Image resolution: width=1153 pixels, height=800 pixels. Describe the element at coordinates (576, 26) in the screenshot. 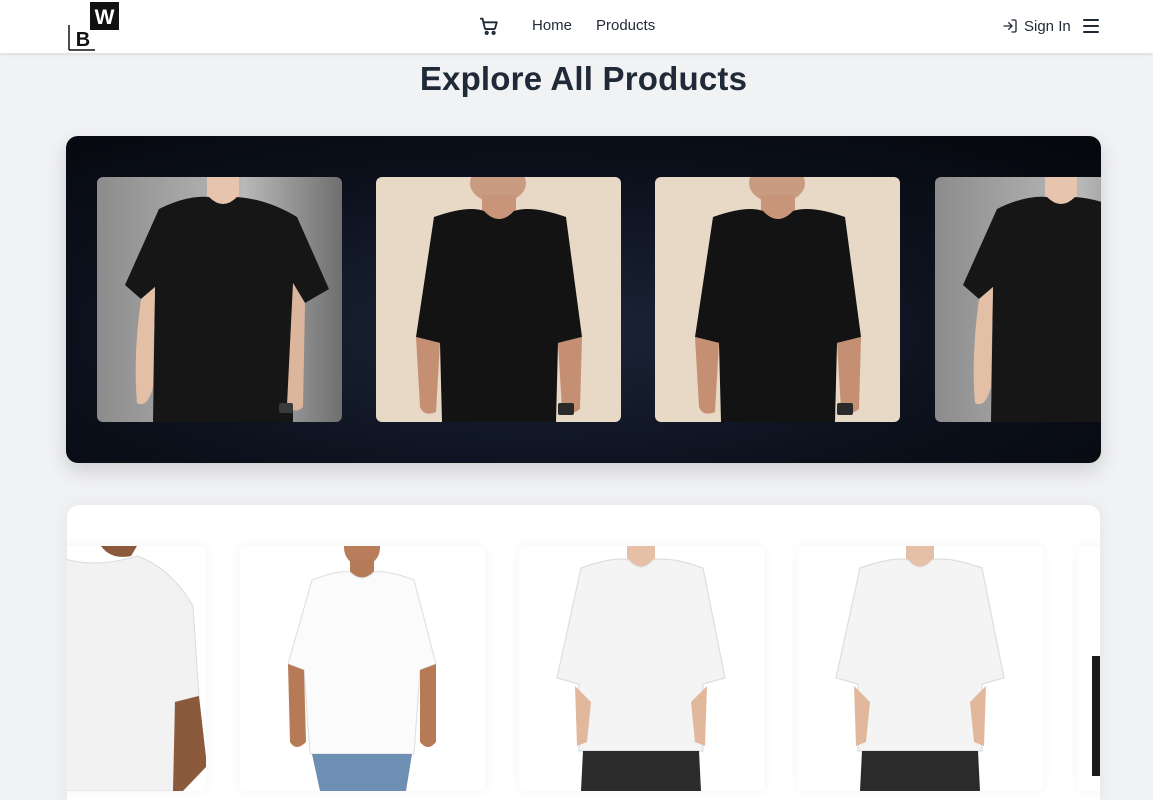

I see `navbar: W B Home Products Sign In` at that location.